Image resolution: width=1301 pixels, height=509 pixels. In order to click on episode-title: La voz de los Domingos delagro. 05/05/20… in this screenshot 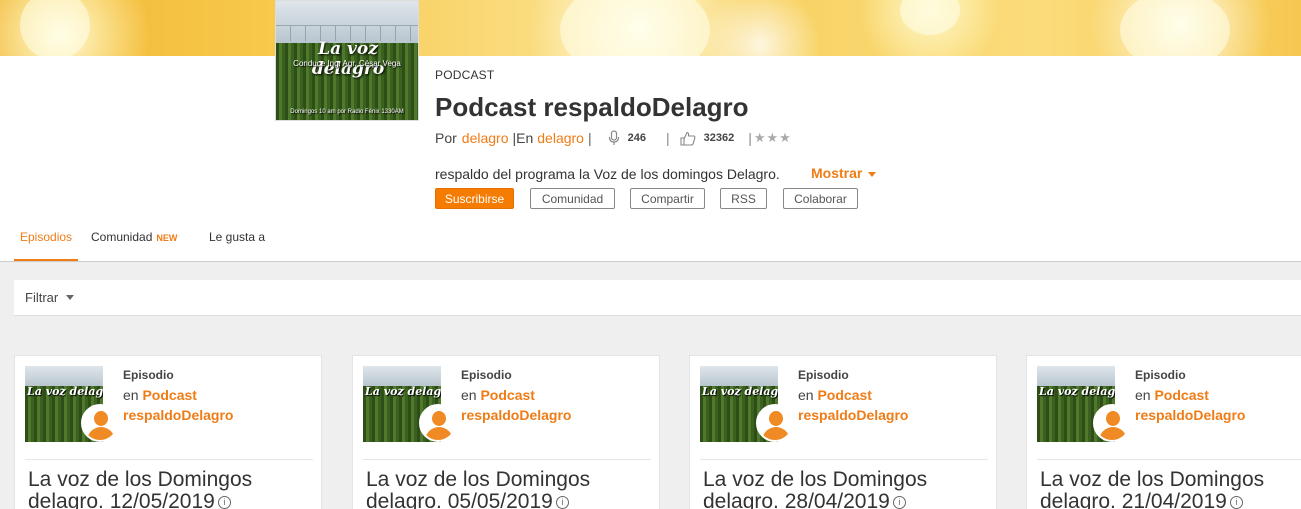, I will do `click(511, 489)`.